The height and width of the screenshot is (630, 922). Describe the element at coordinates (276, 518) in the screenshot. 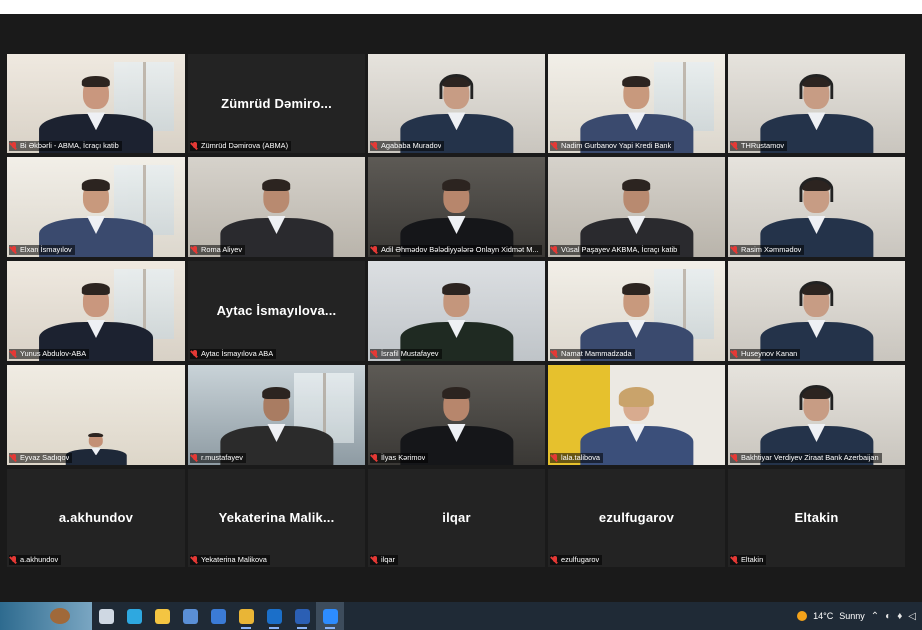

I see `participant-tile: Yekaterina Malik... Yekaterina Malikova` at that location.